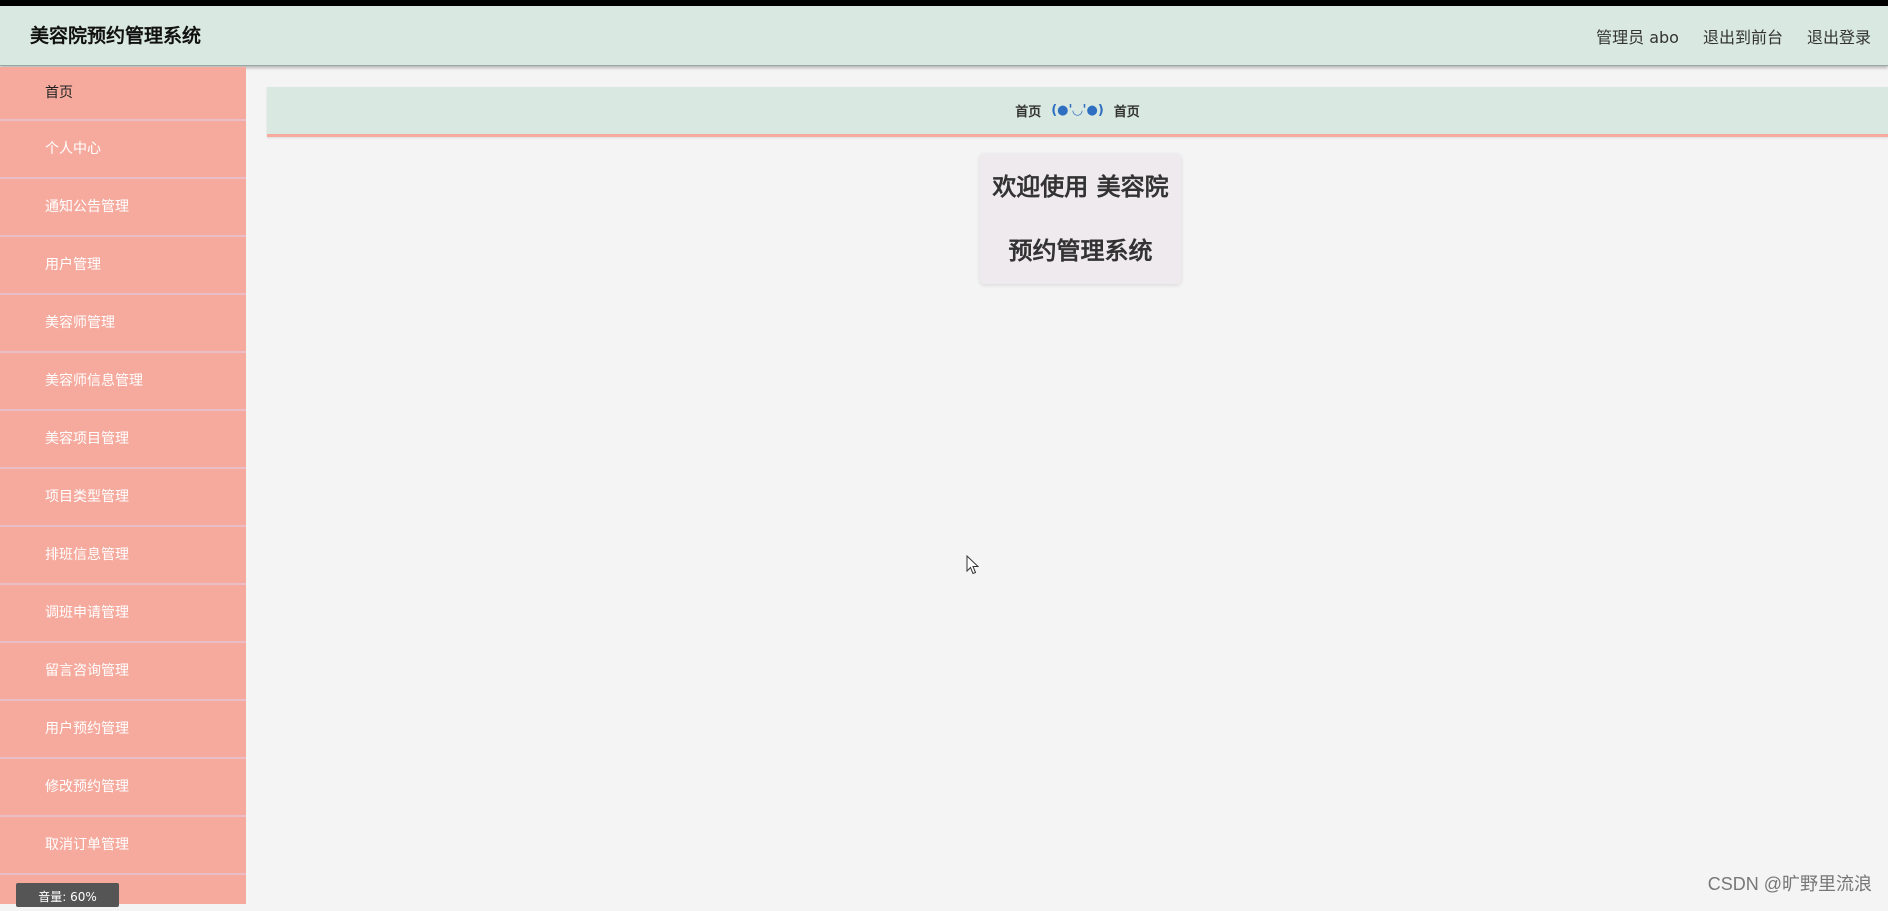 The width and height of the screenshot is (1888, 911). Describe the element at coordinates (123, 266) in the screenshot. I see `sidebar-item-users: 用户管理` at that location.